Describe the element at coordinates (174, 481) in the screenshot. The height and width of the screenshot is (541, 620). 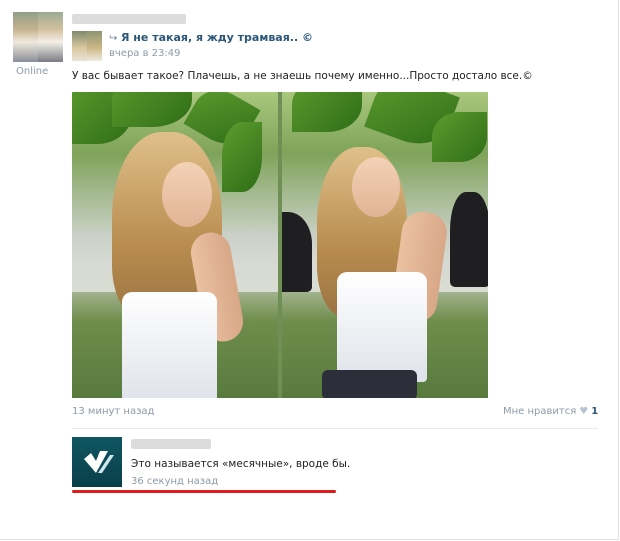
I see `comment-timestamp: 36 секунд назад` at that location.